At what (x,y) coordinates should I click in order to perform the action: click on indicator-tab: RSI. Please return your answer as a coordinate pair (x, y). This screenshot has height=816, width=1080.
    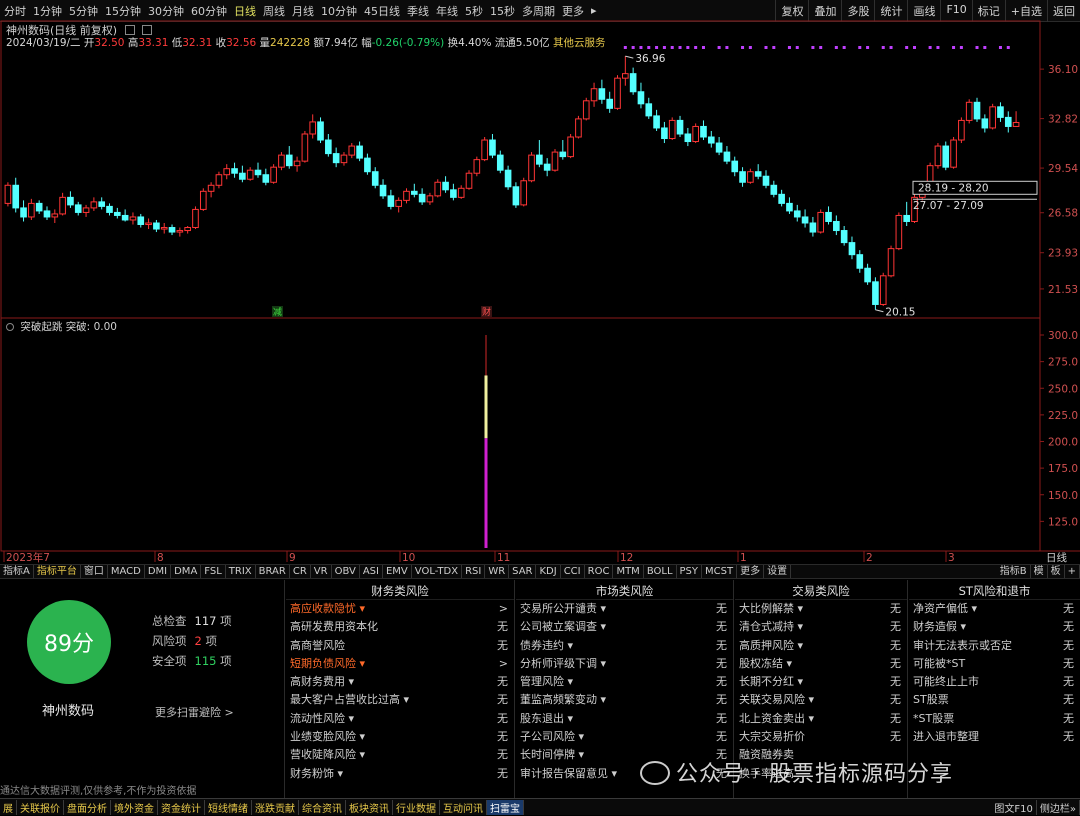
    Looking at the image, I should click on (474, 571).